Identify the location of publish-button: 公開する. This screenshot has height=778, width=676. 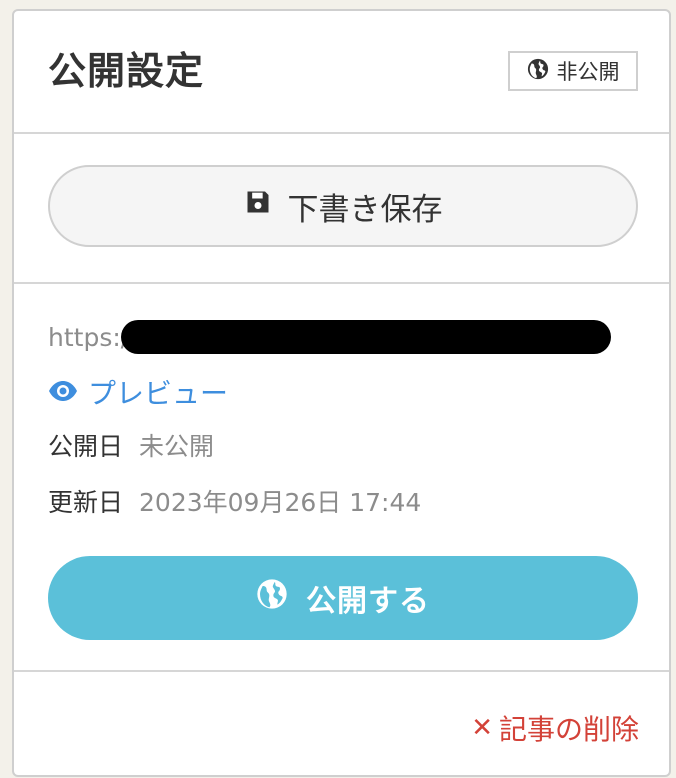
(343, 598).